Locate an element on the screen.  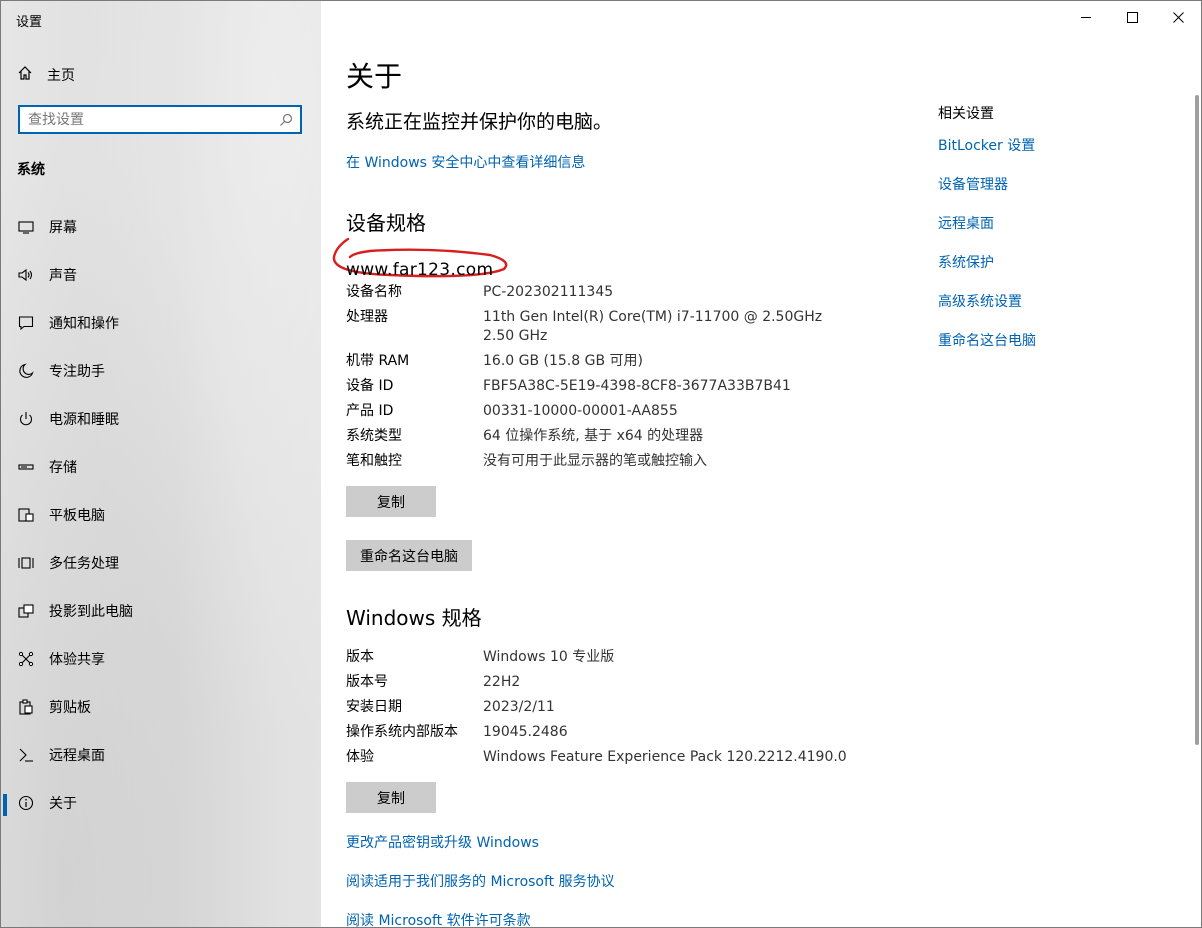
related-settings-title: 相关设置 is located at coordinates (966, 114).